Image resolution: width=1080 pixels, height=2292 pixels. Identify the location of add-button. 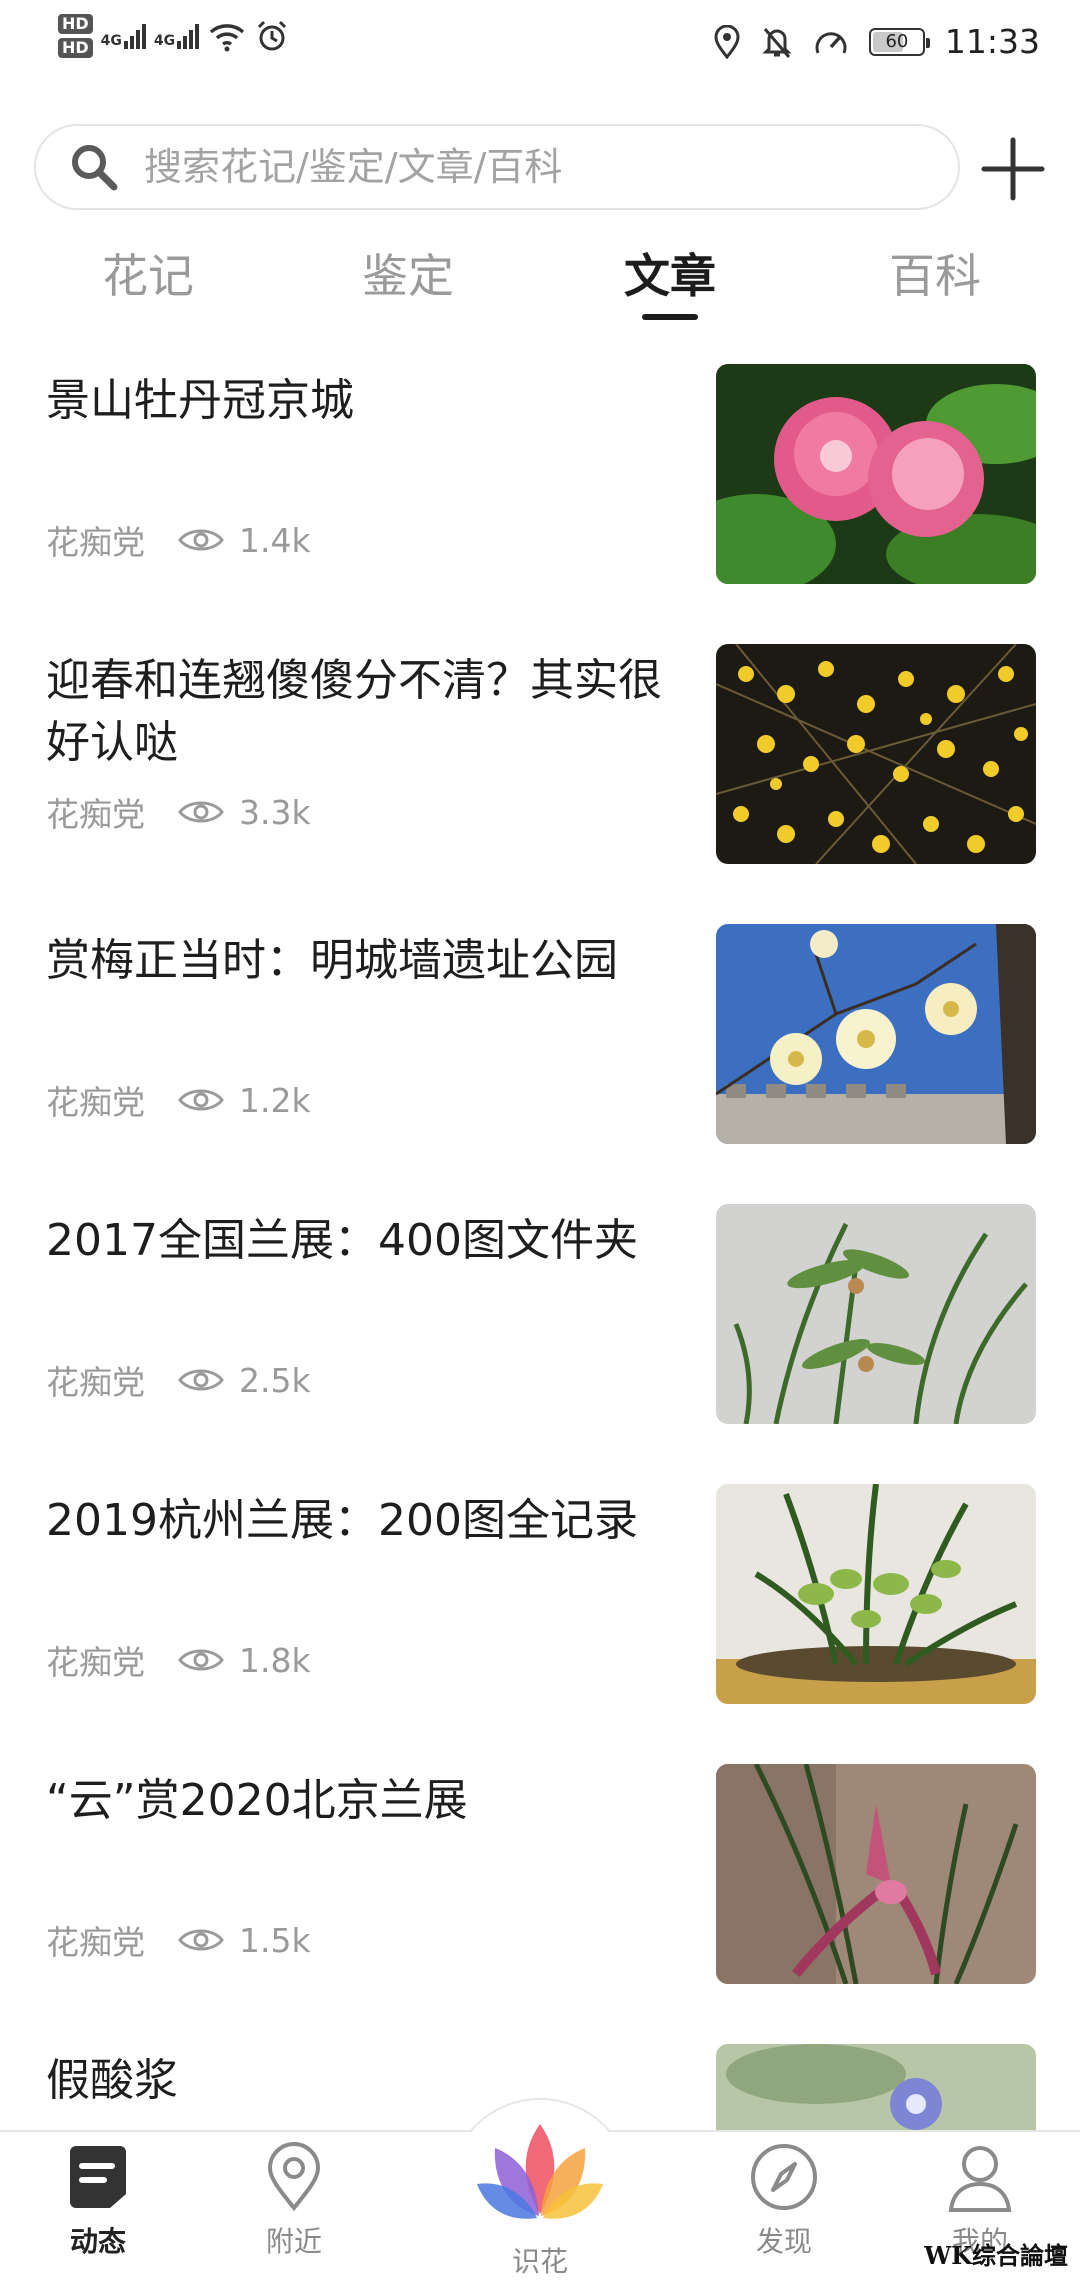
(1013, 169).